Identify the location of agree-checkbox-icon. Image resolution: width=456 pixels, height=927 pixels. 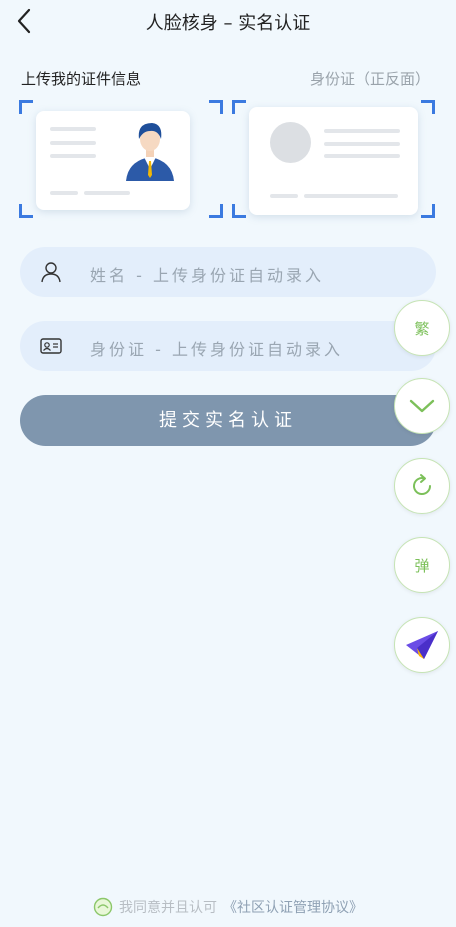
(103, 907).